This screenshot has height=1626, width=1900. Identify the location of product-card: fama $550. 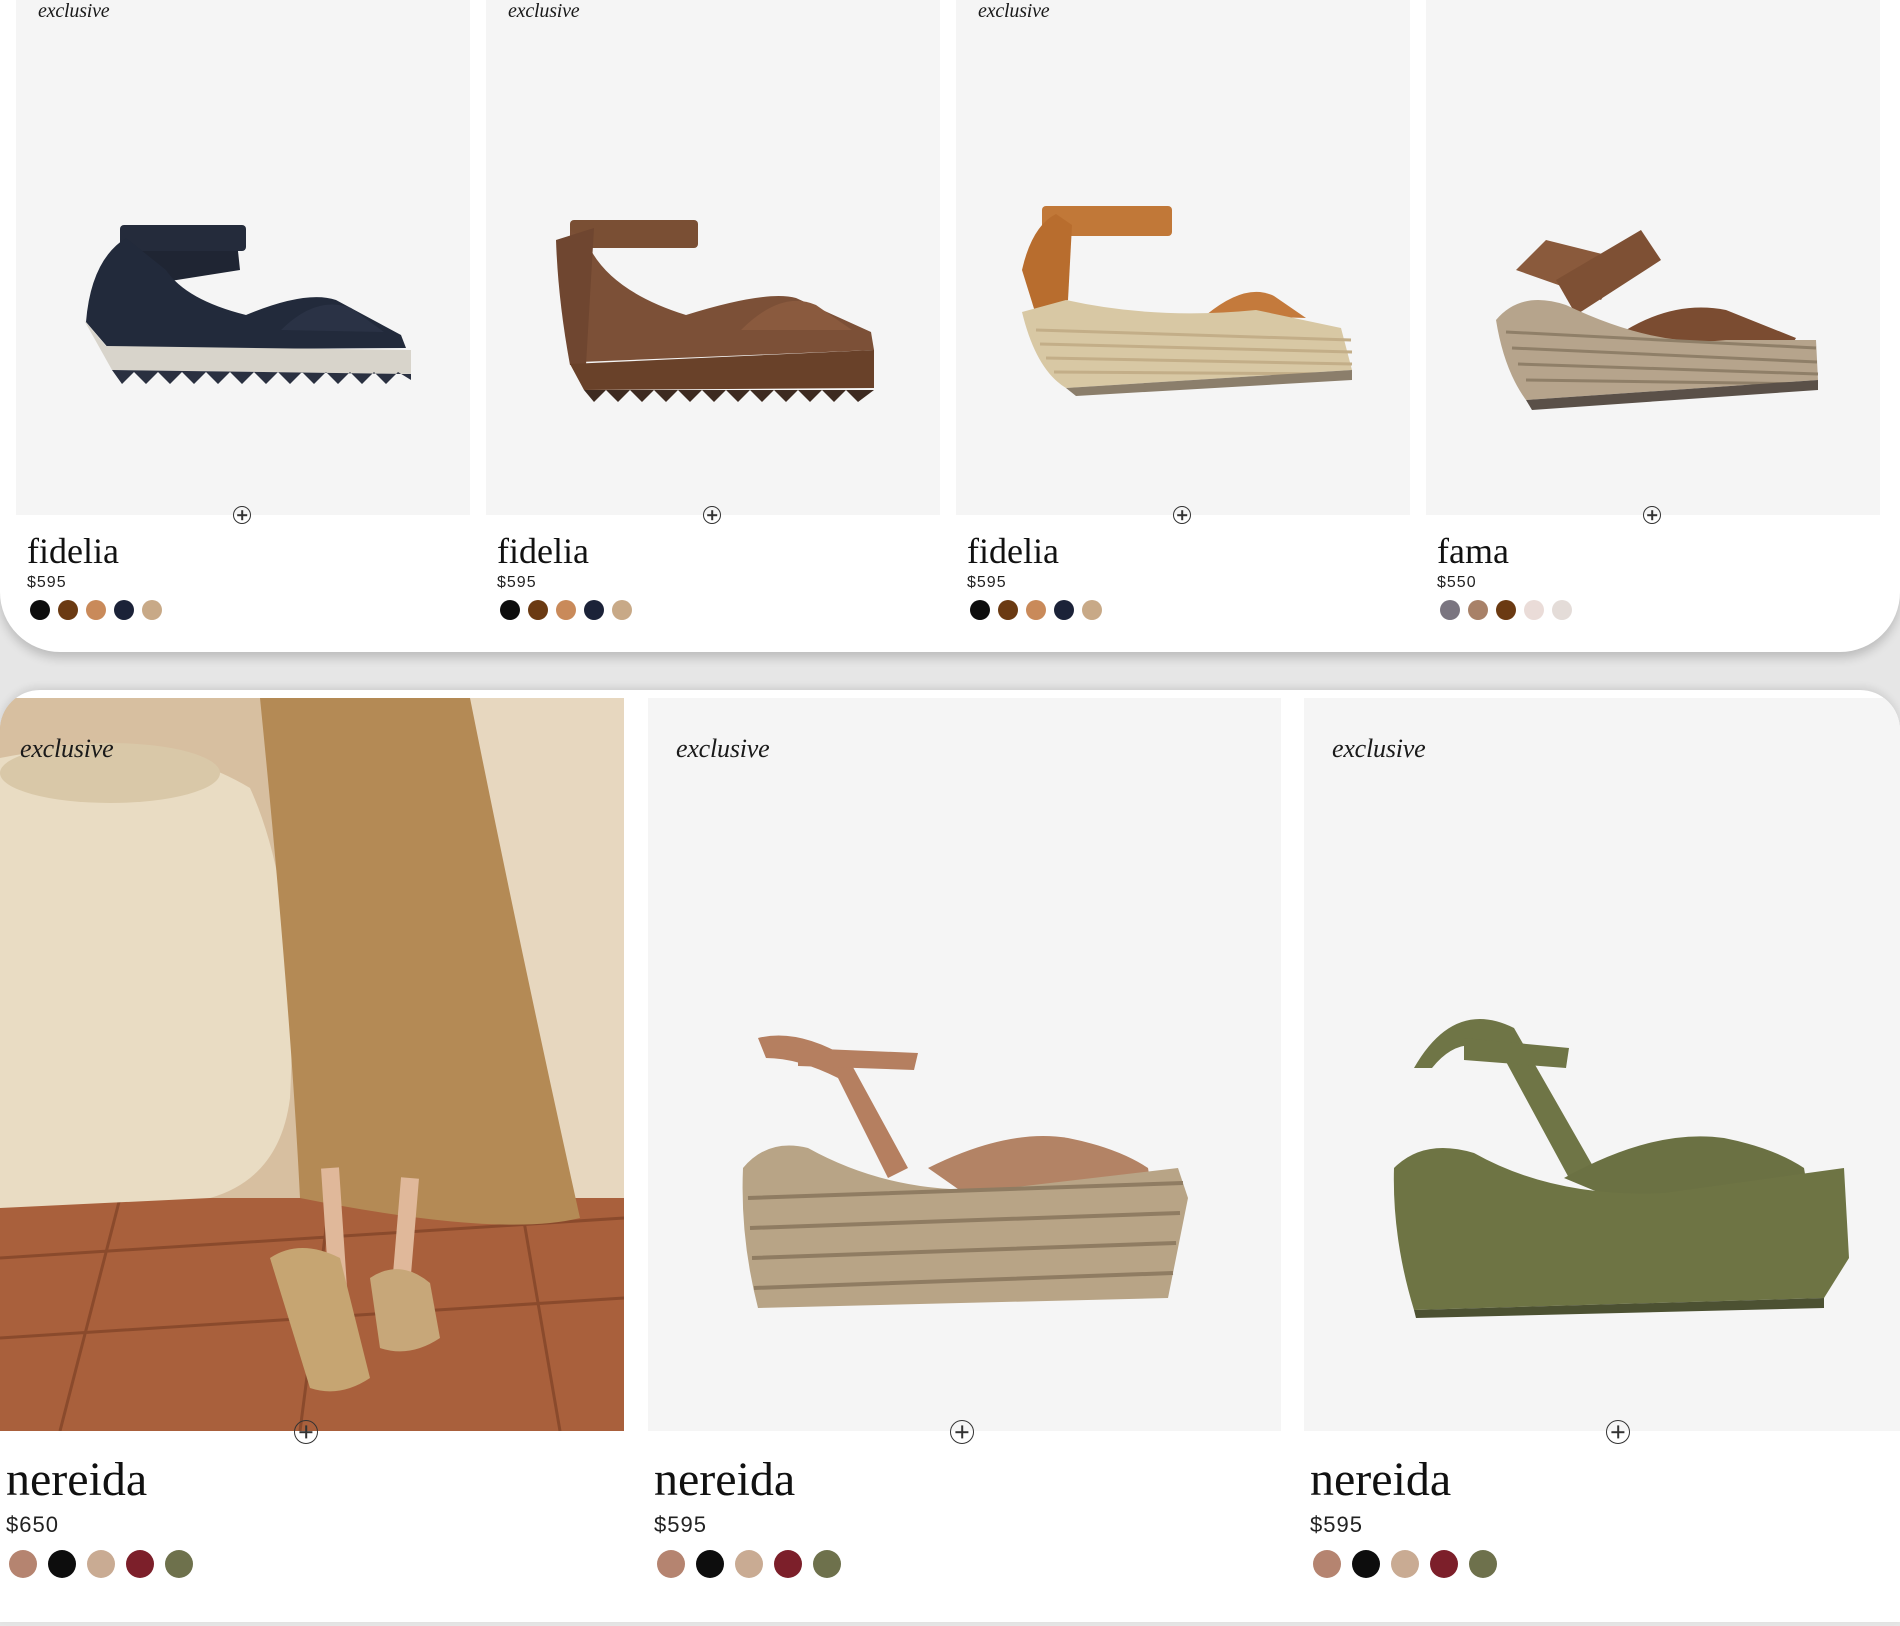
(1653, 326).